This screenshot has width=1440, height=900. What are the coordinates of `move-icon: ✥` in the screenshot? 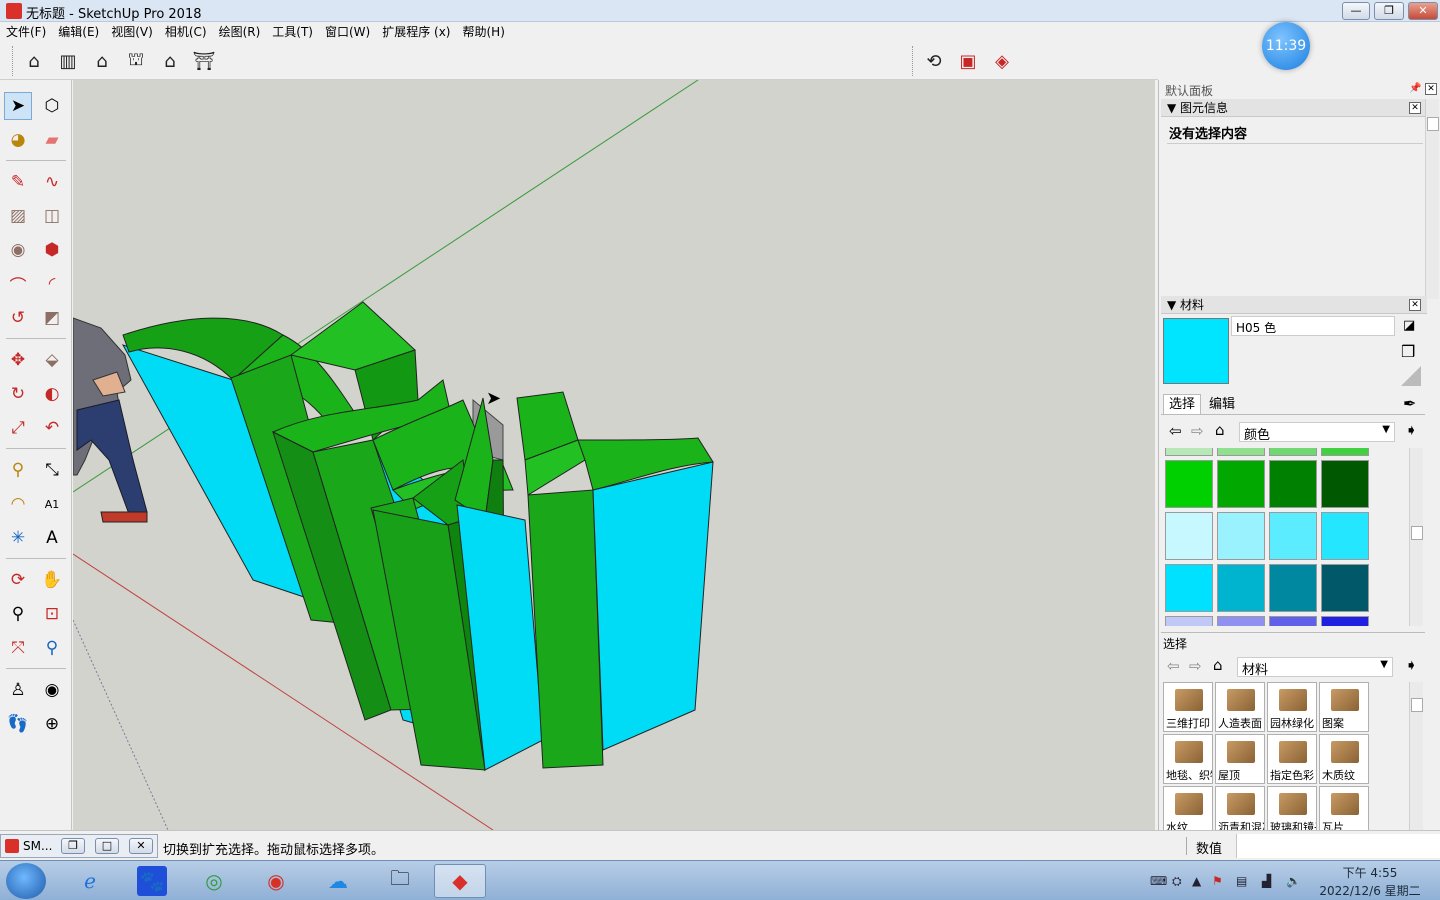 It's located at (18, 360).